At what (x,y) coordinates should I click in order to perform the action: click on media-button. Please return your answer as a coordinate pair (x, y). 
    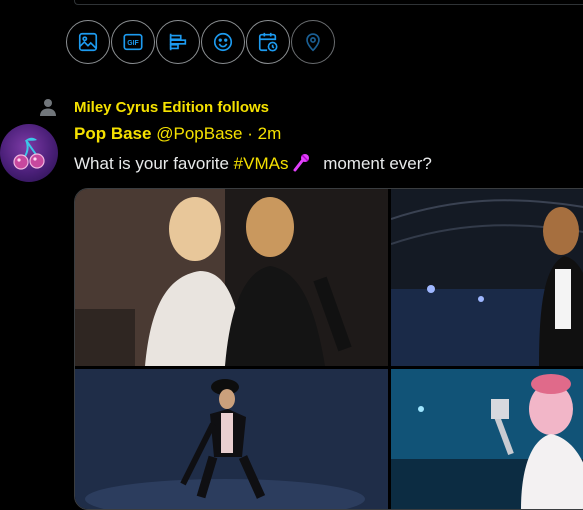
    Looking at the image, I should click on (88, 42).